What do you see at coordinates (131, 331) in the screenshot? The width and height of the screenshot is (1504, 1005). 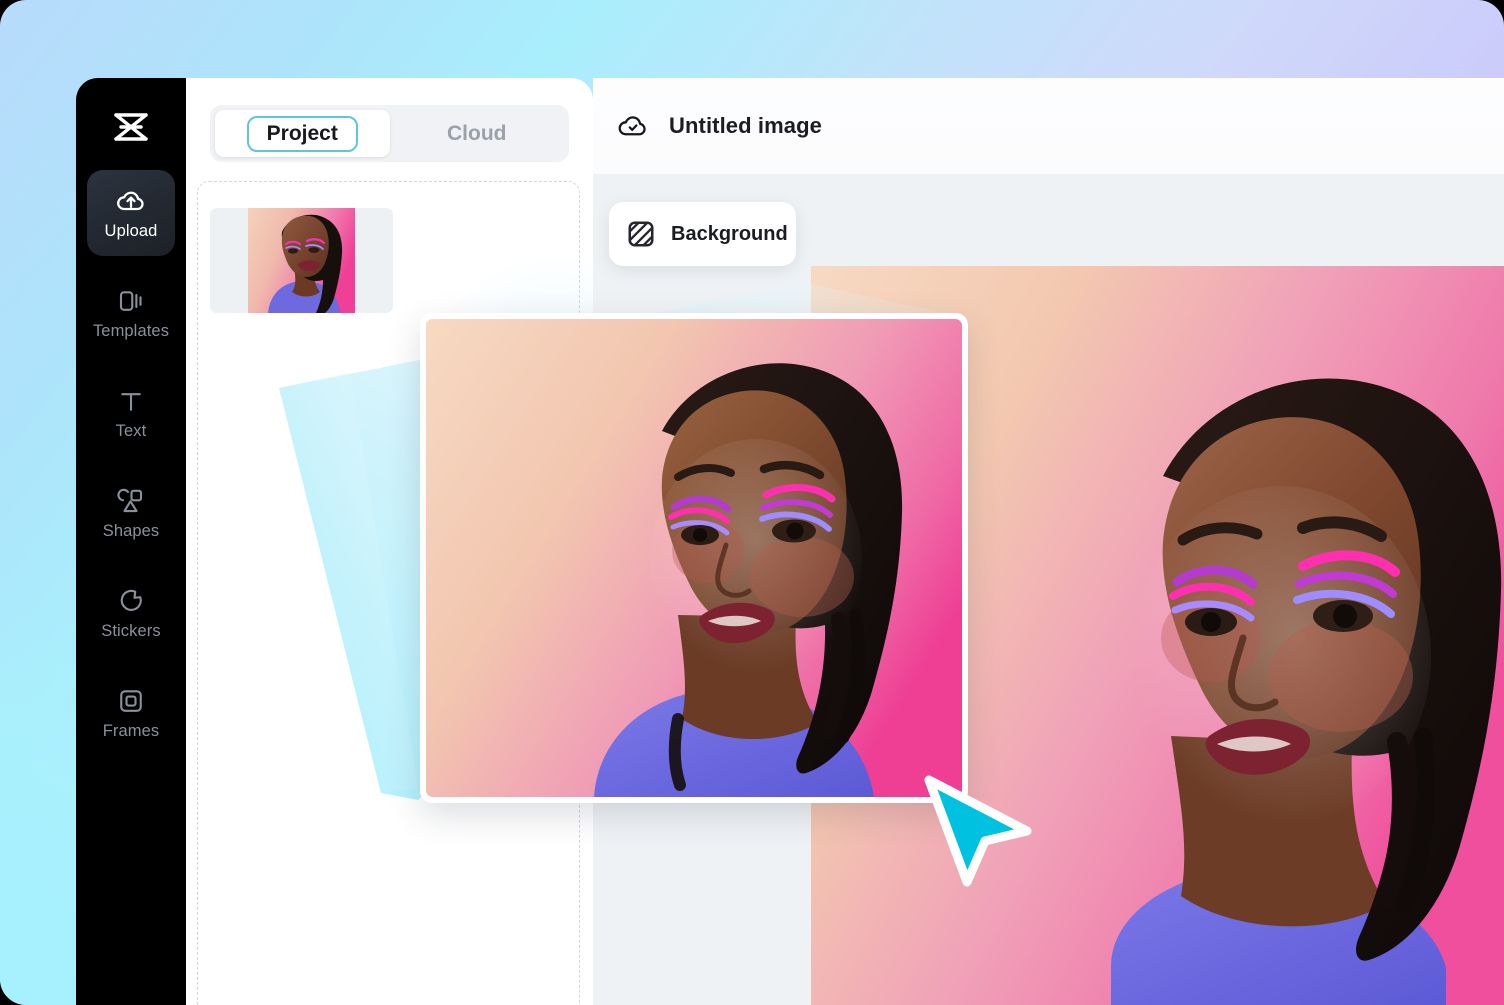 I see `sidebar-item-templates-label: Templates` at bounding box center [131, 331].